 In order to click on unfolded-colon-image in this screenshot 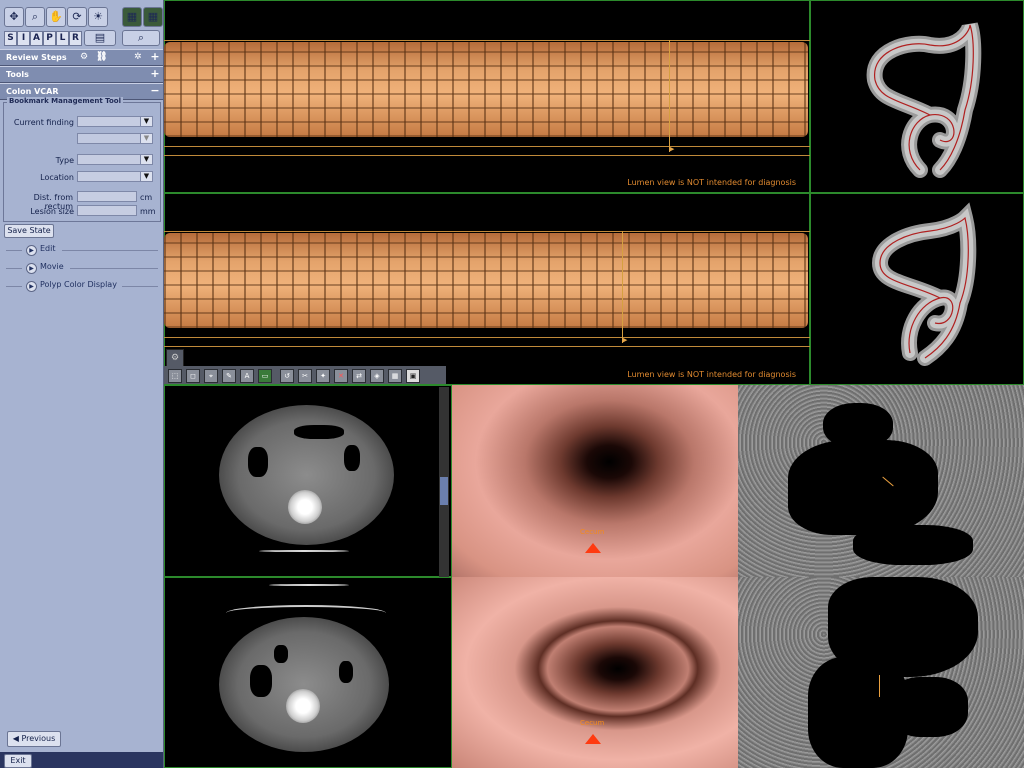, I will do `click(486, 280)`.